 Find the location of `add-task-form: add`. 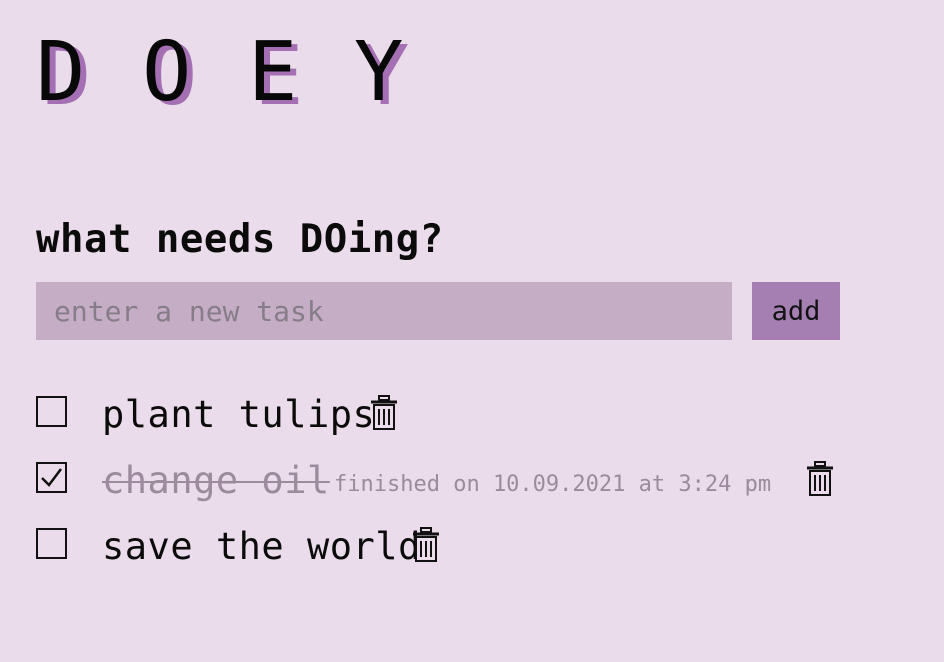

add-task-form: add is located at coordinates (438, 311).